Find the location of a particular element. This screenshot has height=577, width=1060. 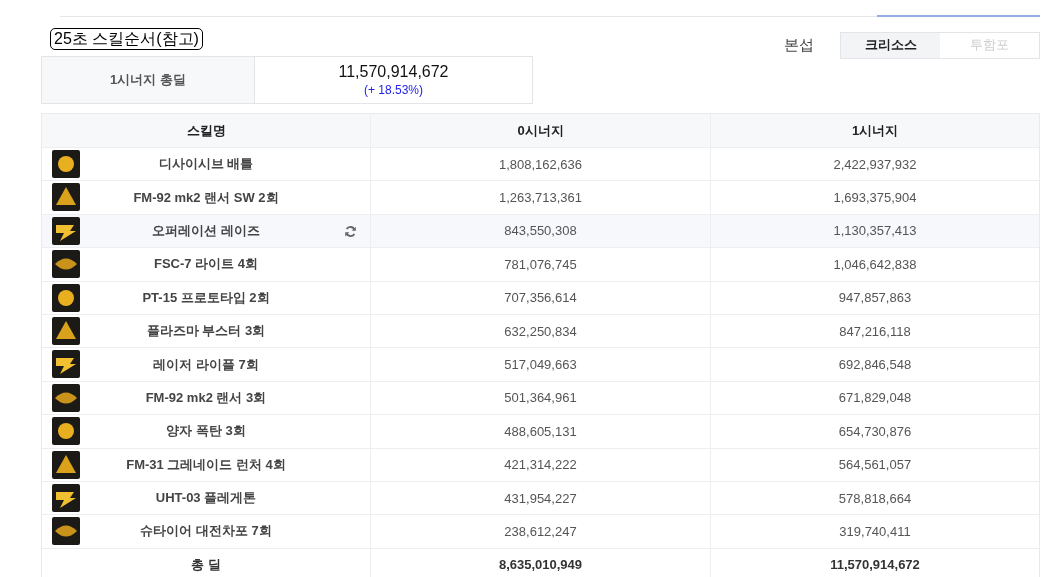

table-cell: 707,356,614 is located at coordinates (541, 297).